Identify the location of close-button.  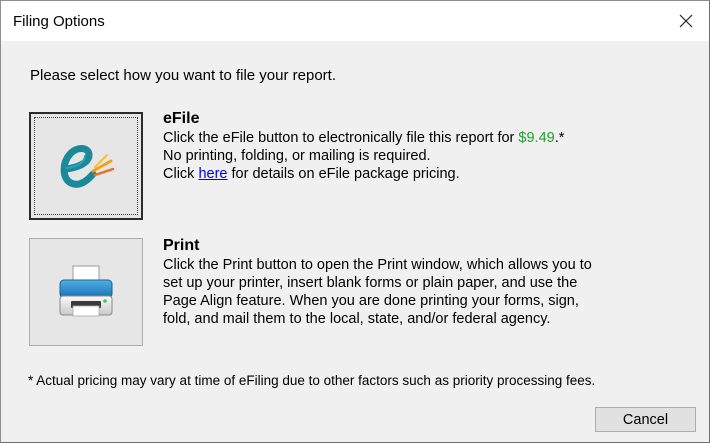
(686, 21).